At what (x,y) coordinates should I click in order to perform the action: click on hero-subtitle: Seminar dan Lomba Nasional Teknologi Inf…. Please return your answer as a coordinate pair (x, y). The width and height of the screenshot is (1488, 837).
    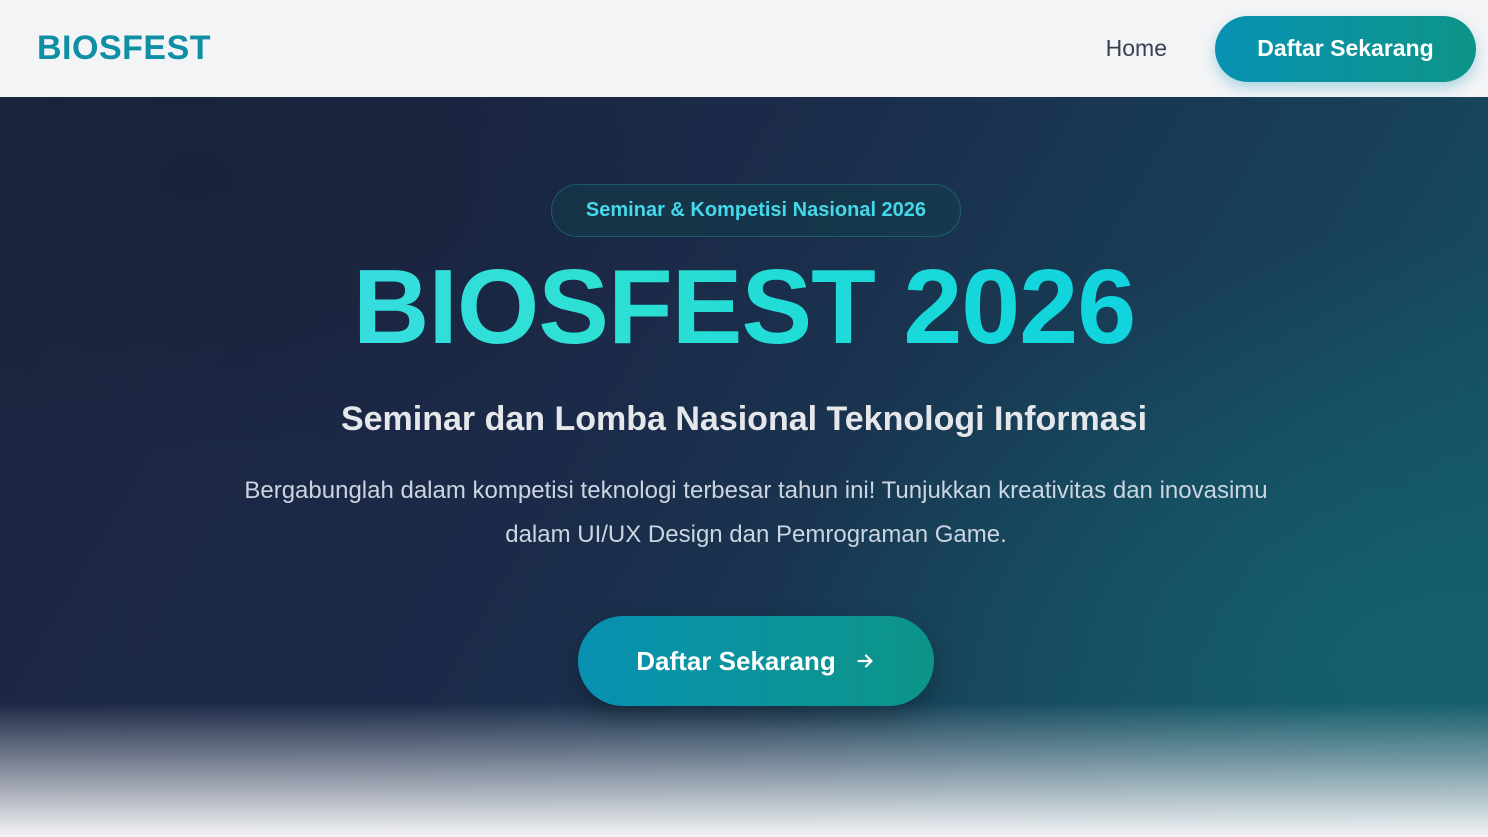
    Looking at the image, I should click on (744, 419).